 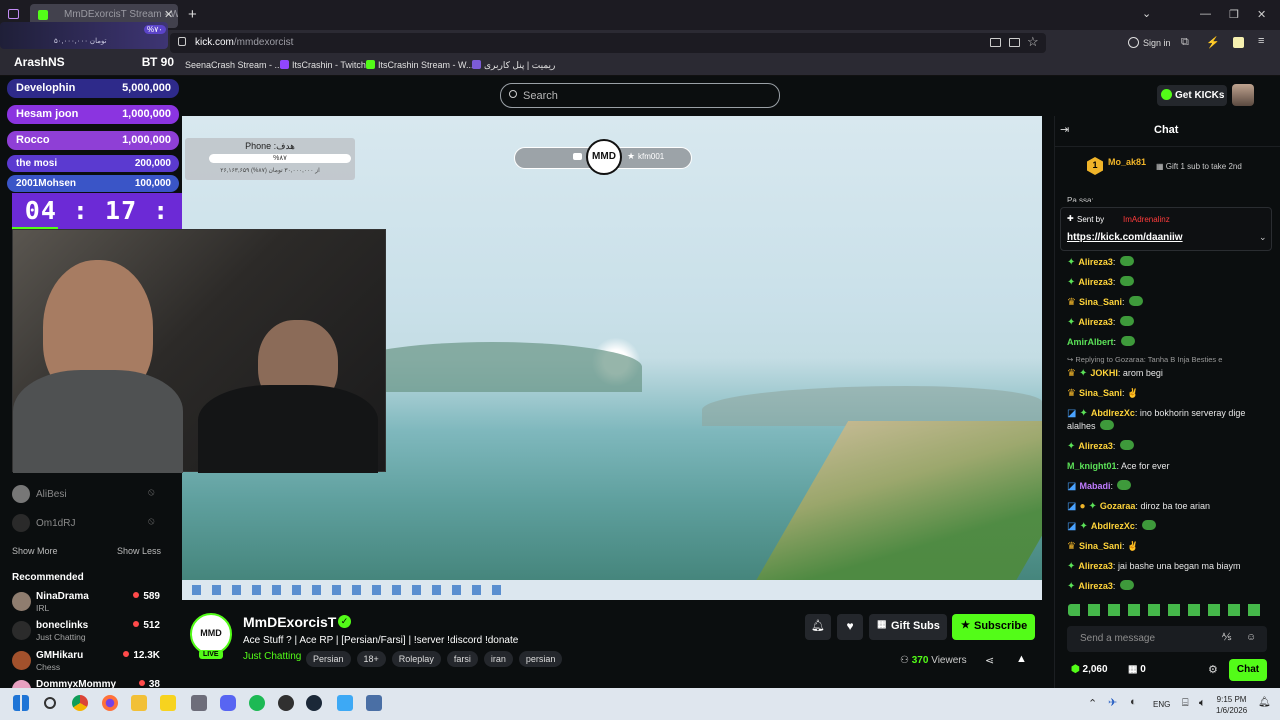 What do you see at coordinates (513, 65) in the screenshot?
I see `bookmark-item: ریمیت | پنل کاربری` at bounding box center [513, 65].